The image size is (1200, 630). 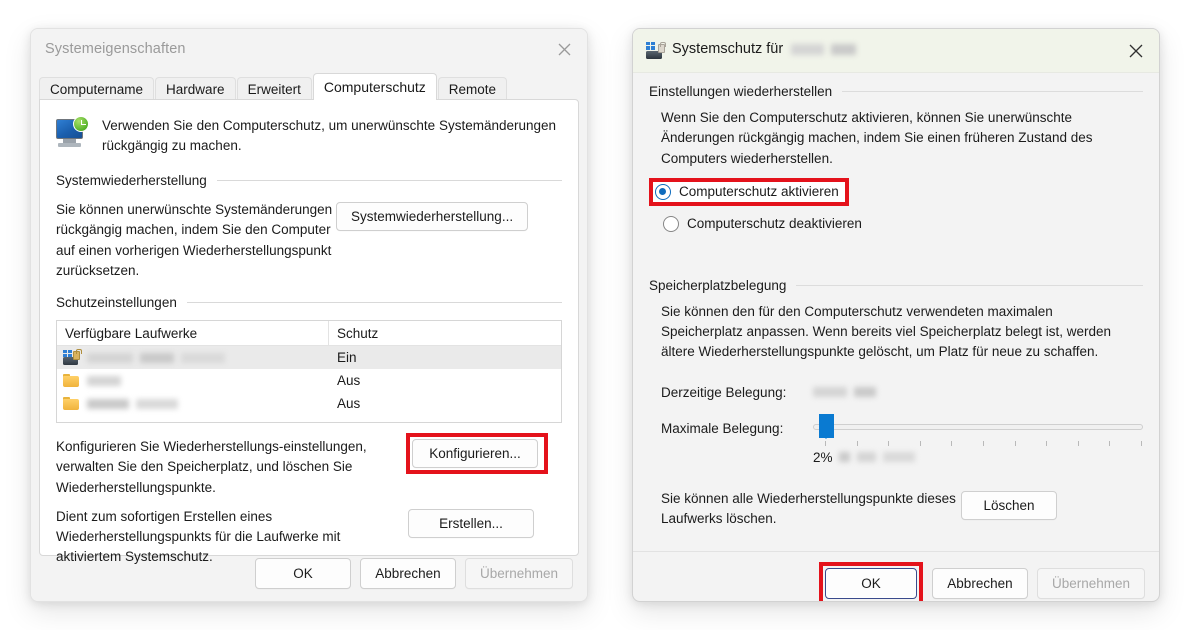 What do you see at coordinates (718, 285) in the screenshot?
I see `section-label: Speicherplatzbelegung` at bounding box center [718, 285].